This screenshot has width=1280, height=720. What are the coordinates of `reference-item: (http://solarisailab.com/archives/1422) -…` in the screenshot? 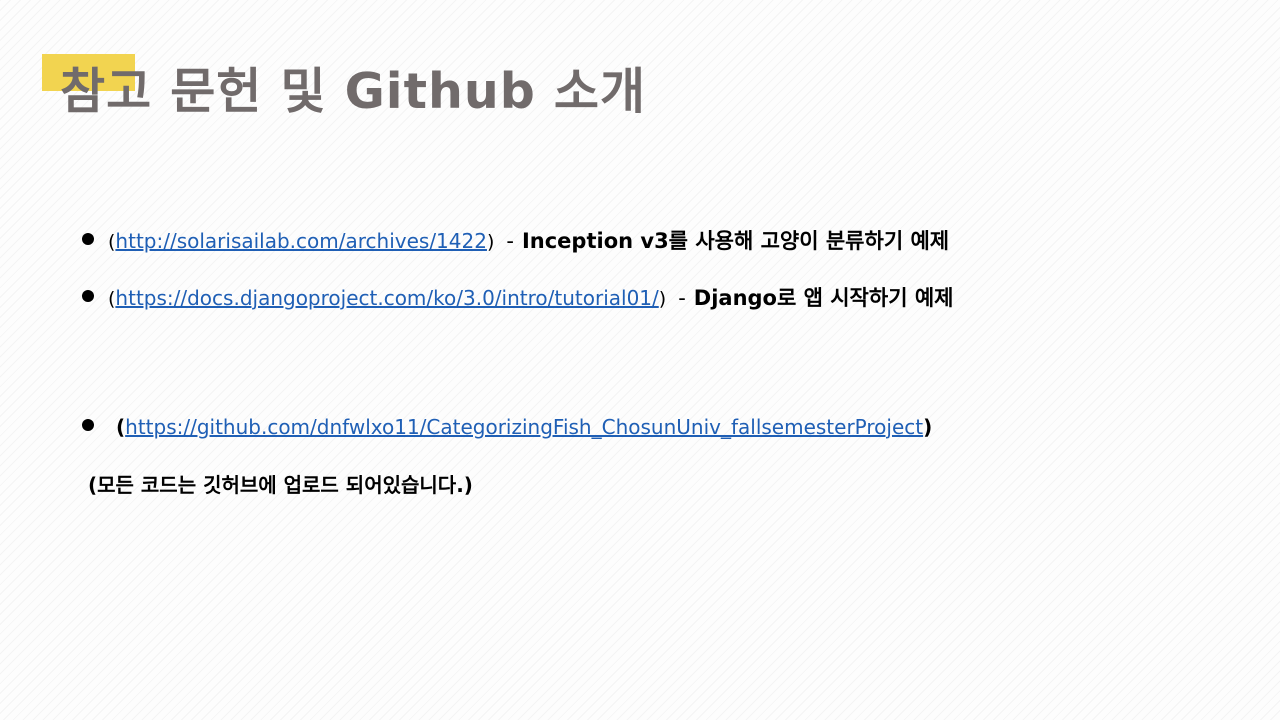 It's located at (515, 241).